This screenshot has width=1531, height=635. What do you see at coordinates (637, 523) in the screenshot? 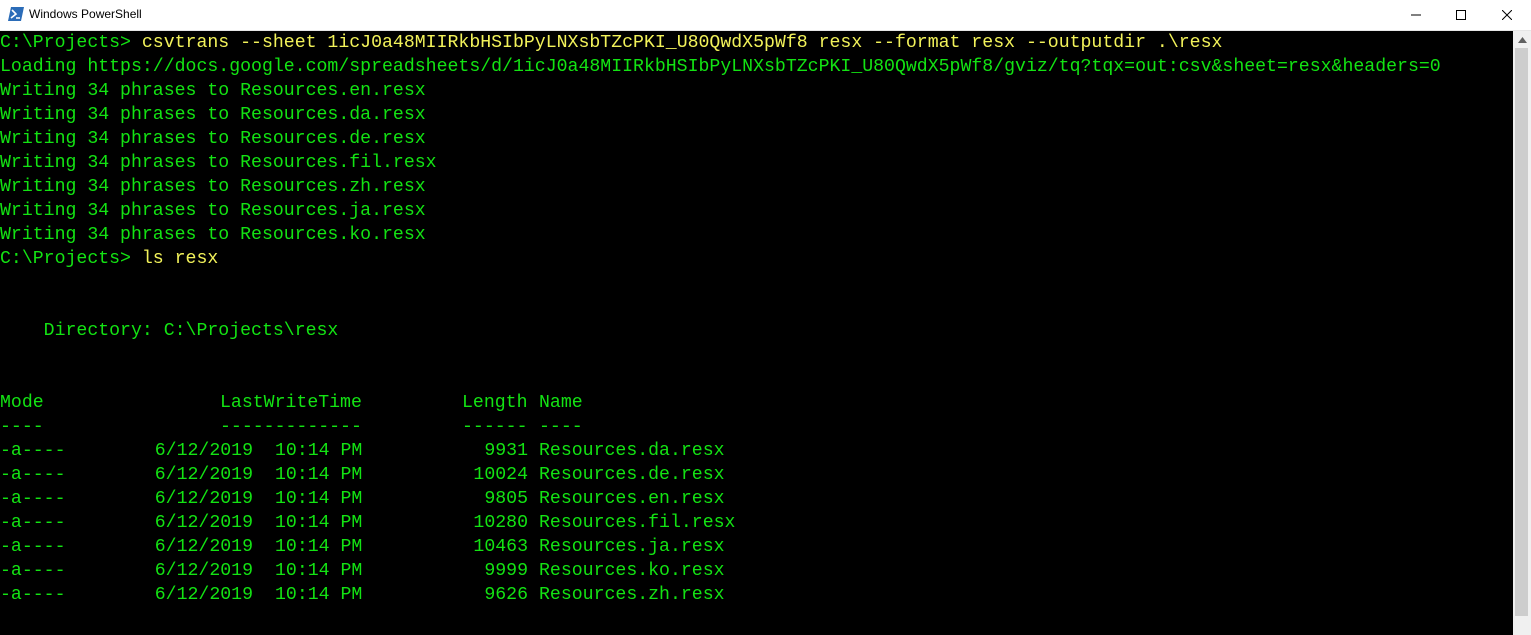
I see `cell-name: Resources.fil.resx` at bounding box center [637, 523].